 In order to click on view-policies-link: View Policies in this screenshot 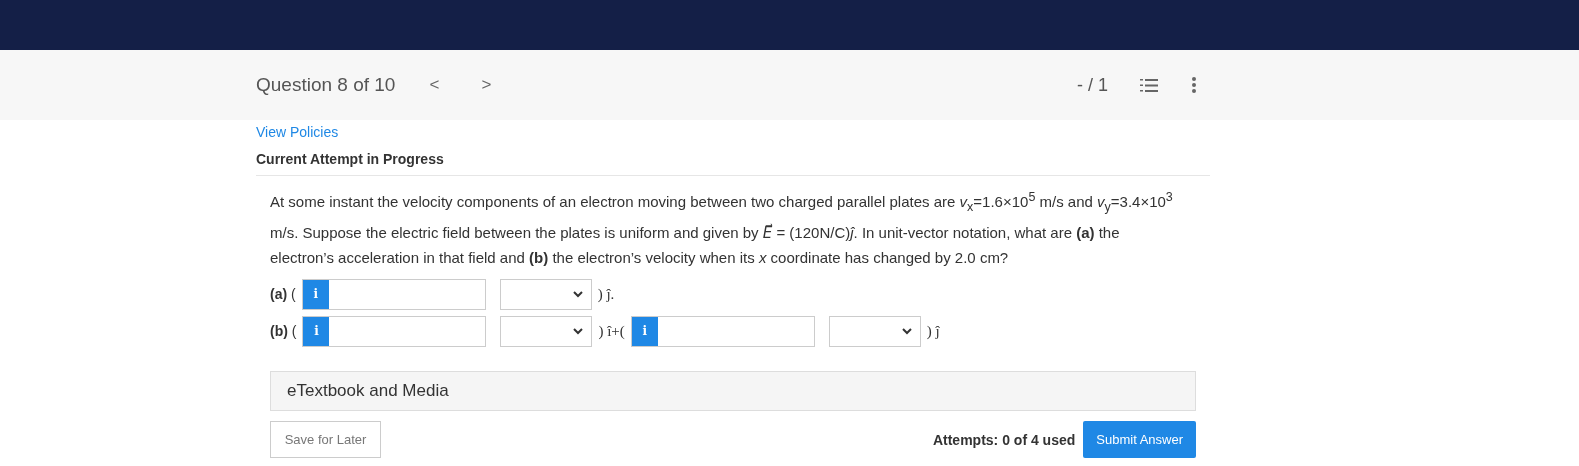, I will do `click(297, 132)`.